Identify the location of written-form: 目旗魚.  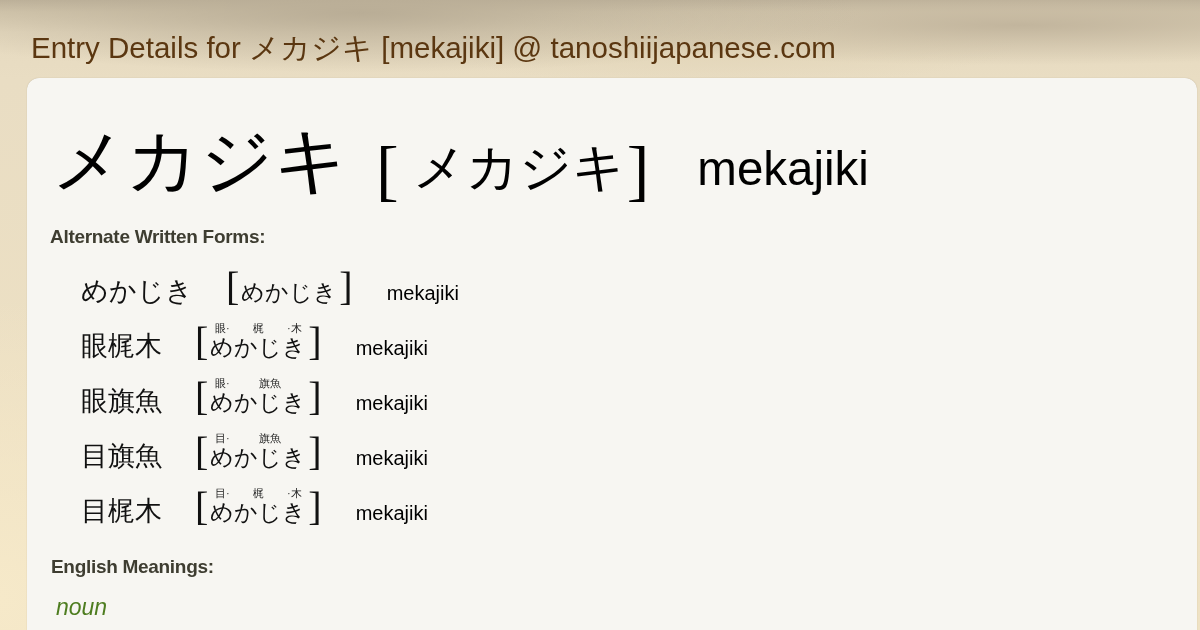
(121, 456).